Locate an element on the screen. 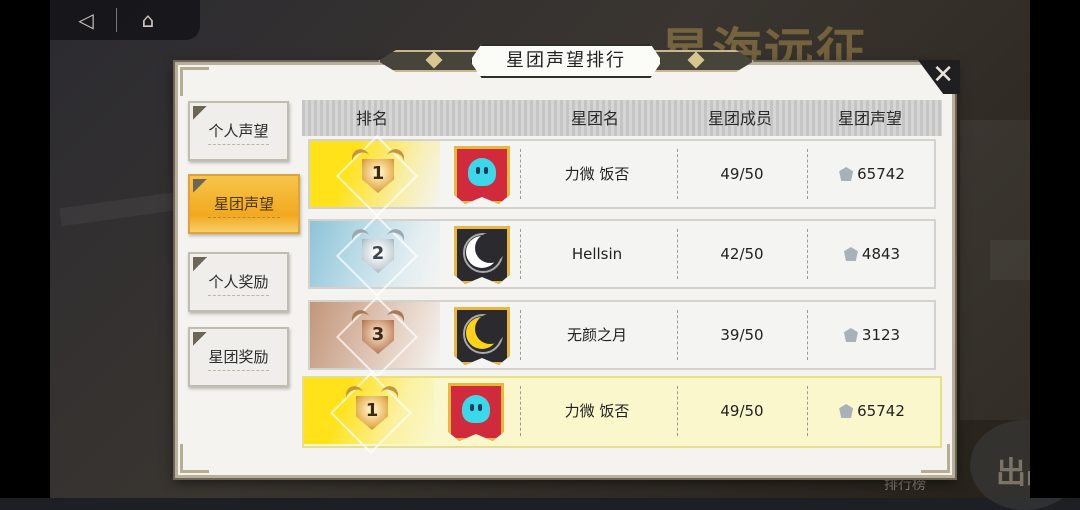  tab-personal-rewards: 个人奖励 is located at coordinates (238, 282).